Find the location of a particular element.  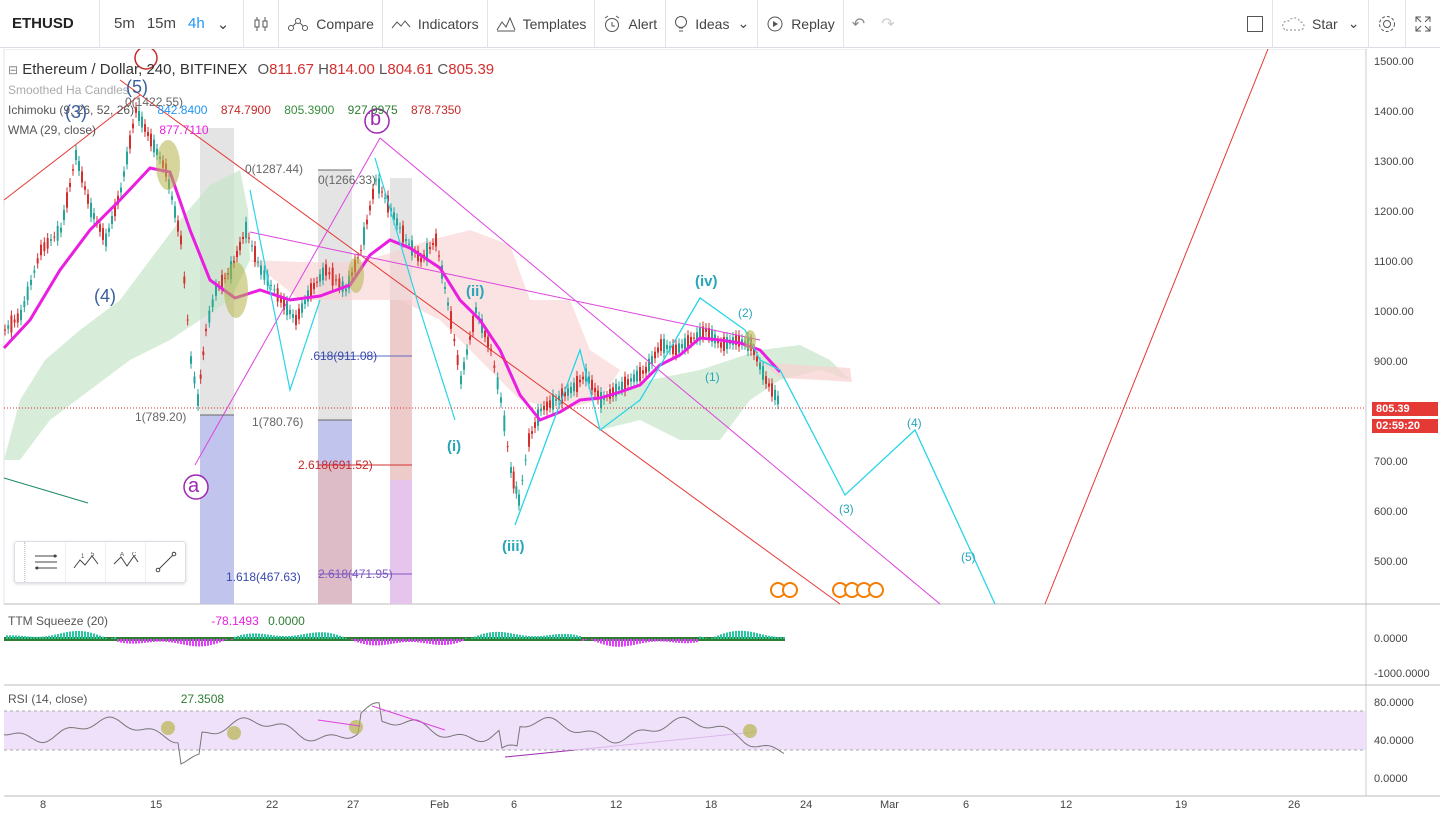

date-axis-label: 19 is located at coordinates (1181, 805).